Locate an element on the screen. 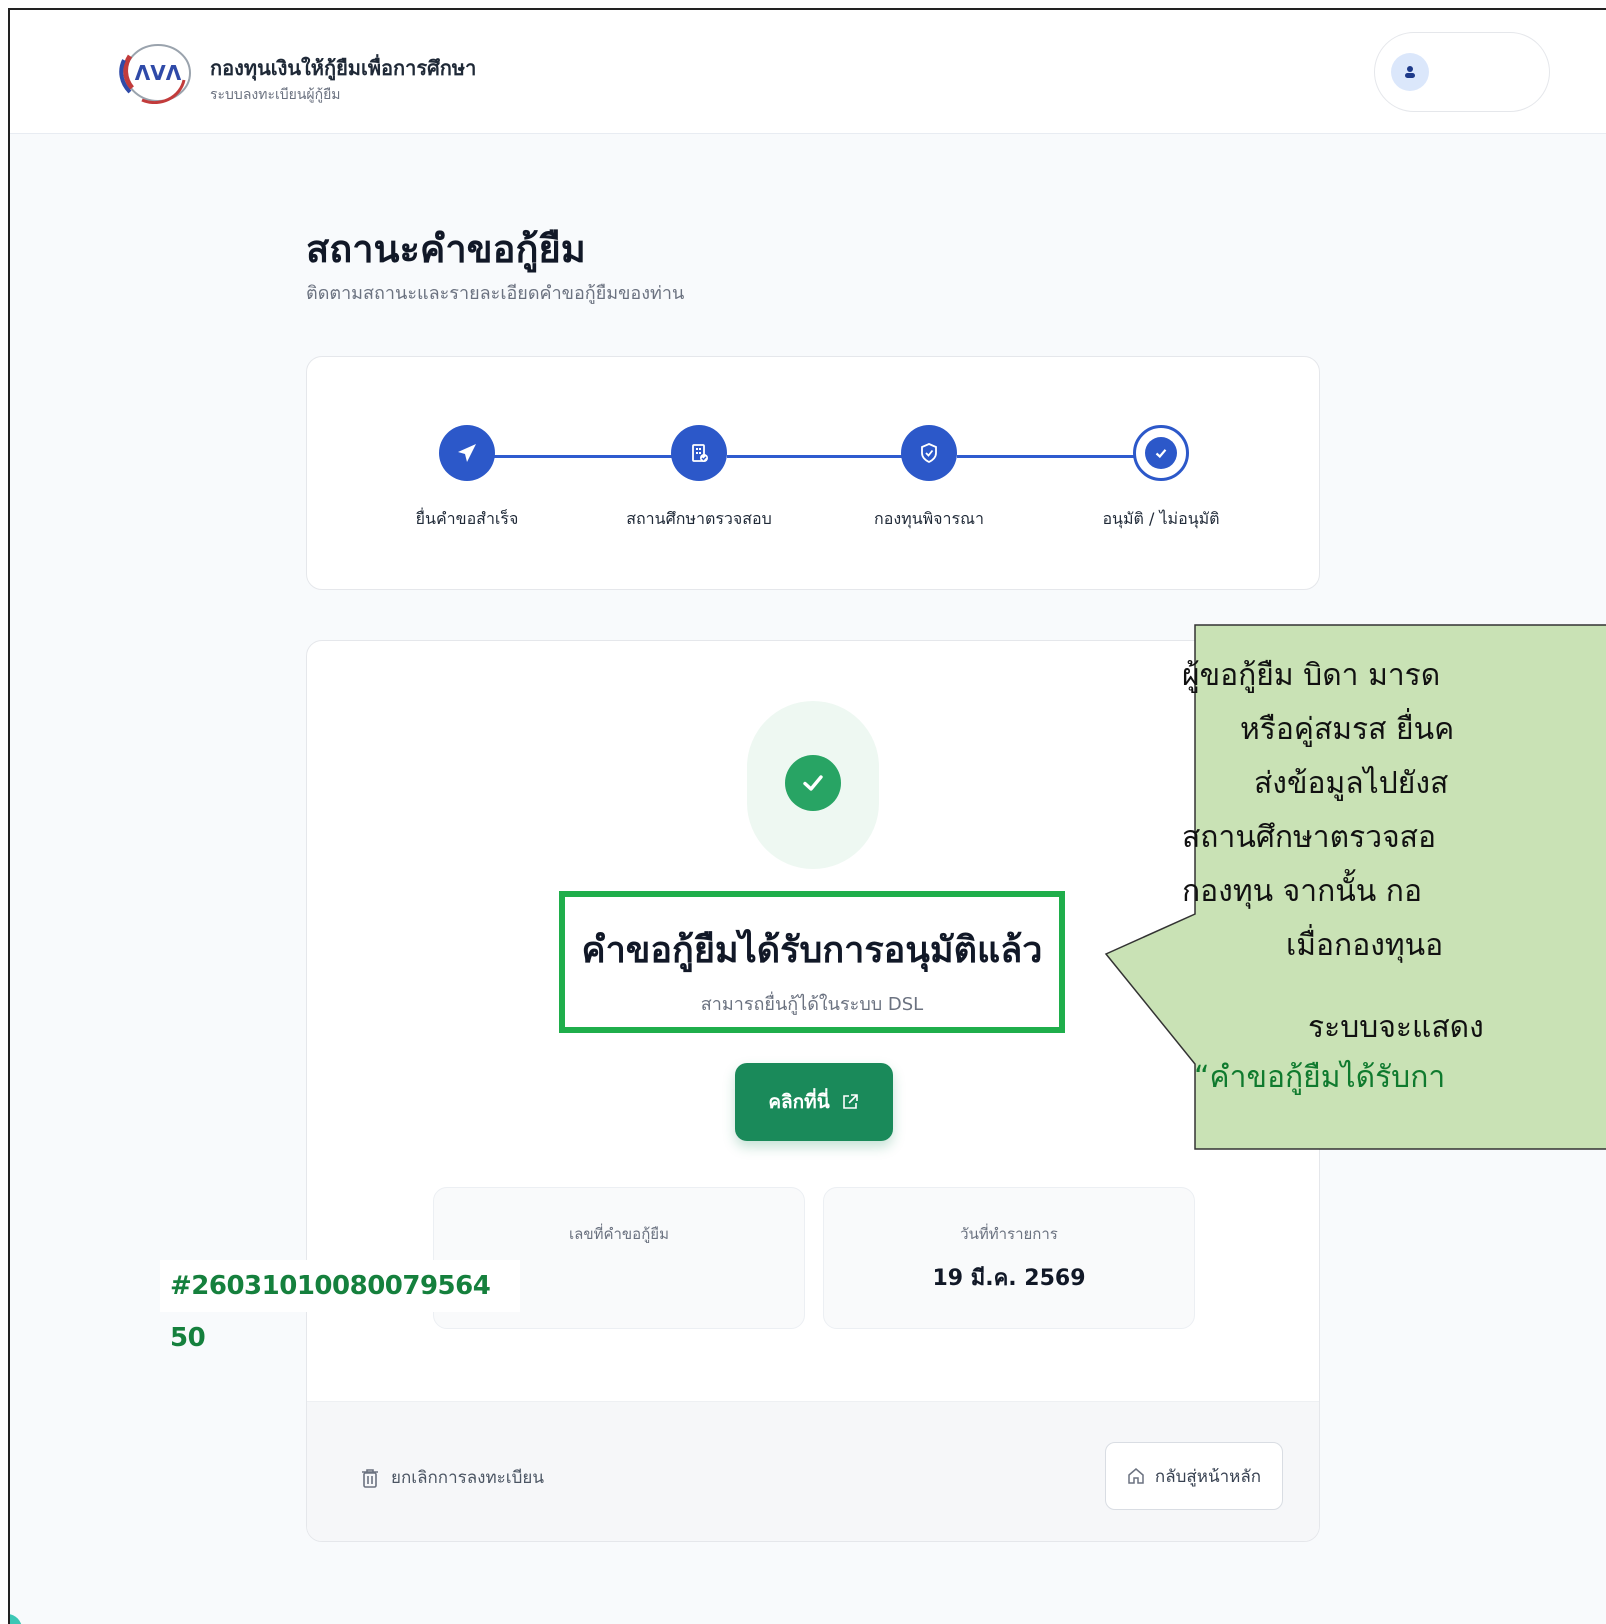  callout-line: สถานศึกษาตรวจสอ is located at coordinates (1309, 837).